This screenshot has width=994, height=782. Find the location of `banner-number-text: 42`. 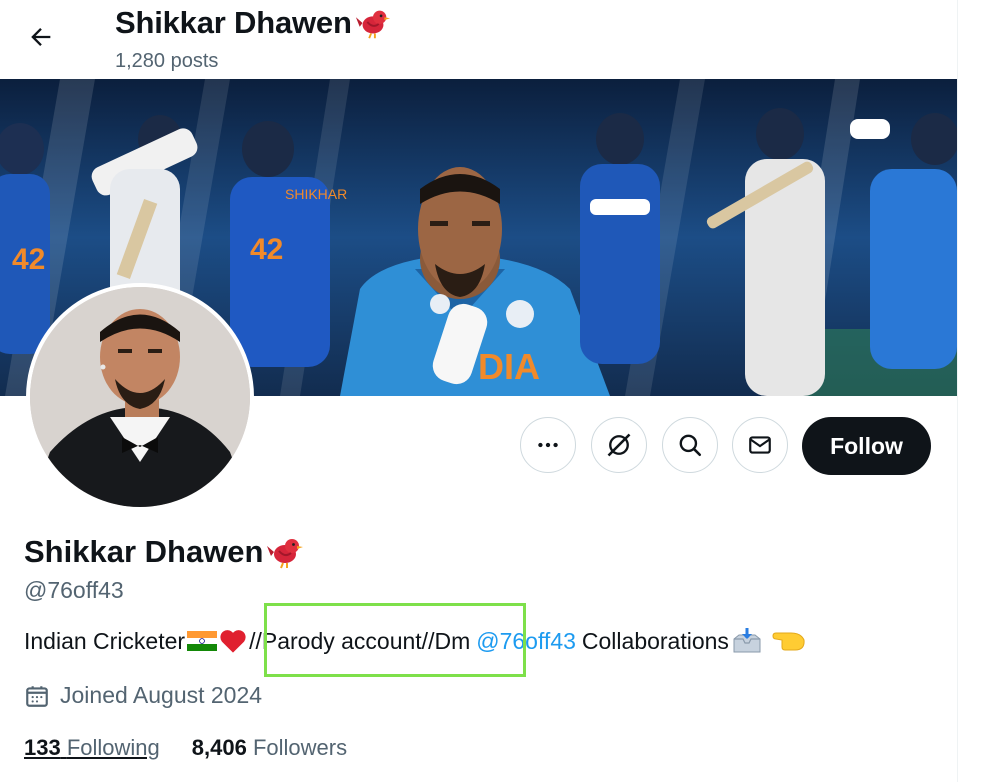

banner-number-text: 42 is located at coordinates (28, 259).